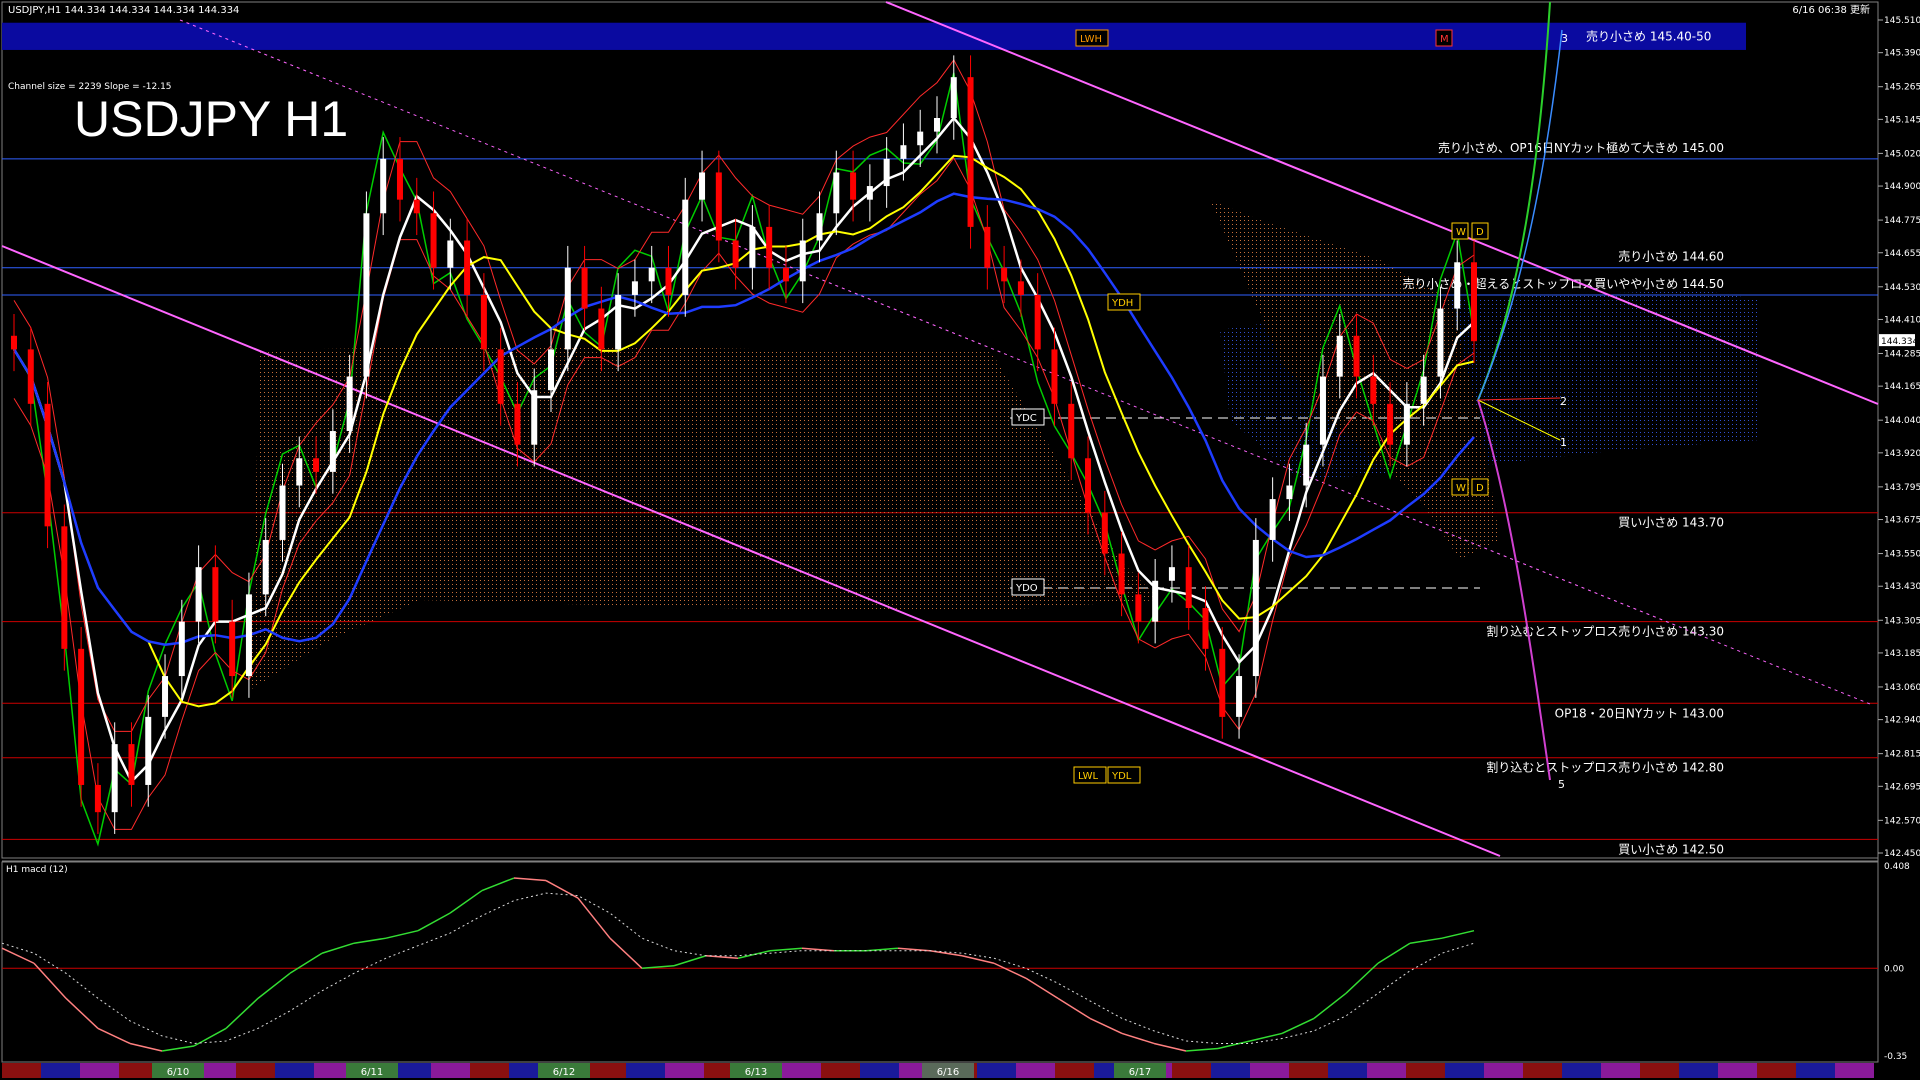 Image resolution: width=1920 pixels, height=1080 pixels. I want to click on price-tick-label: 145.145, so click(1902, 120).